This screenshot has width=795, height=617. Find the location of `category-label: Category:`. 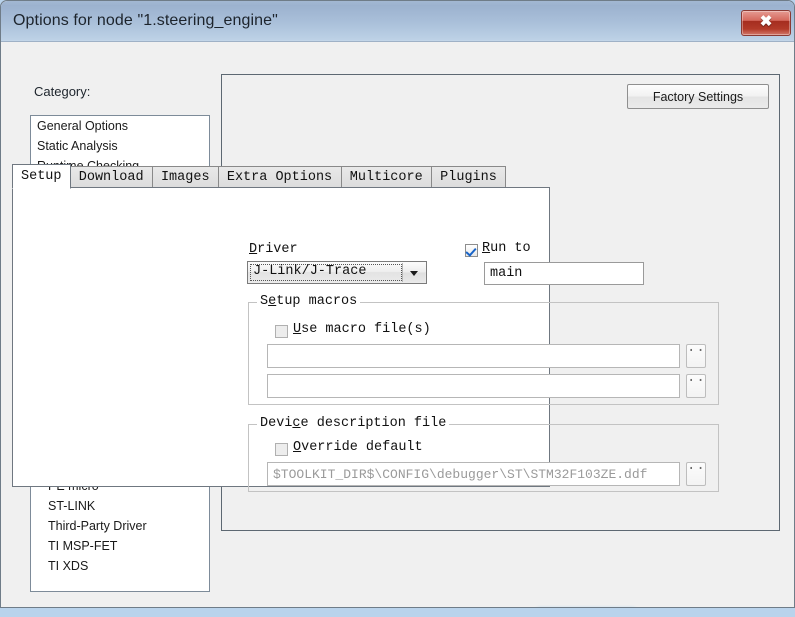

category-label: Category: is located at coordinates (62, 91).